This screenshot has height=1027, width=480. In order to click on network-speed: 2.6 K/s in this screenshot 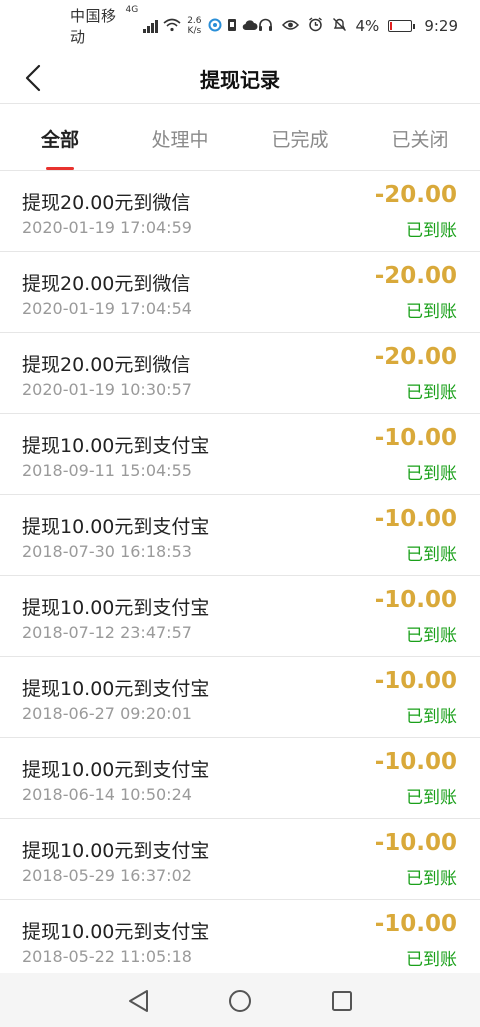, I will do `click(194, 26)`.